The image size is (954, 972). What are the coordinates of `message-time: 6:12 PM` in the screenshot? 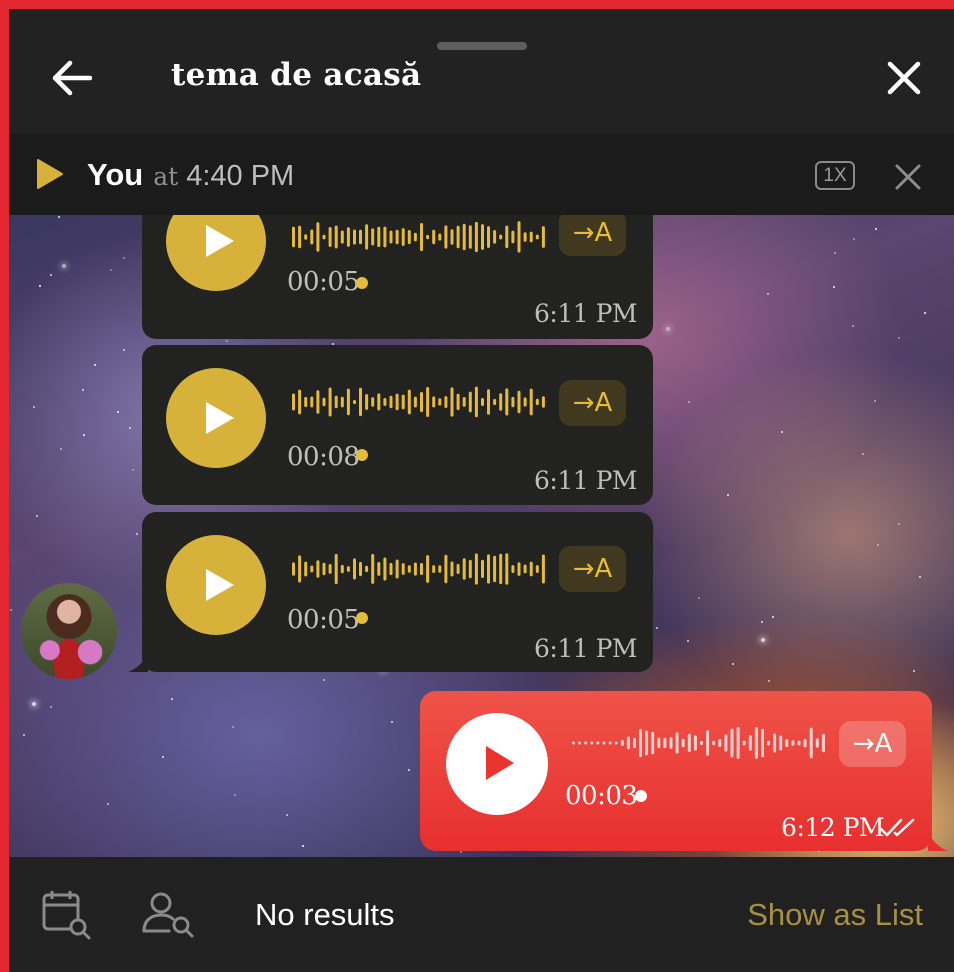 It's located at (832, 827).